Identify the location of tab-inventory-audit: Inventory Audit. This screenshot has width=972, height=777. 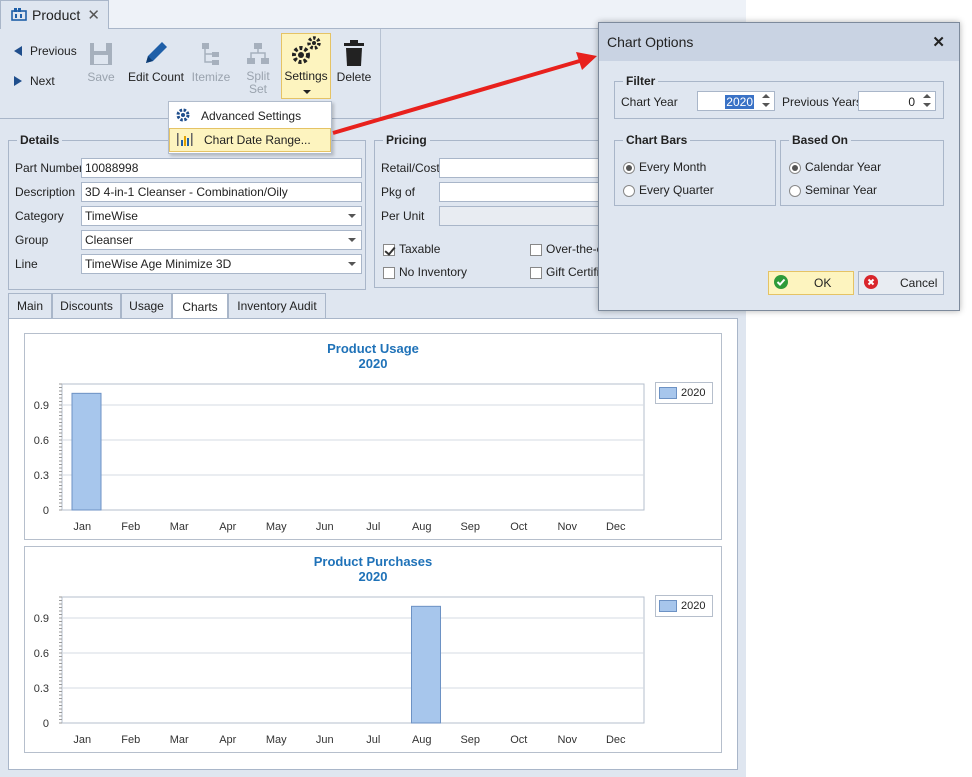
(277, 306).